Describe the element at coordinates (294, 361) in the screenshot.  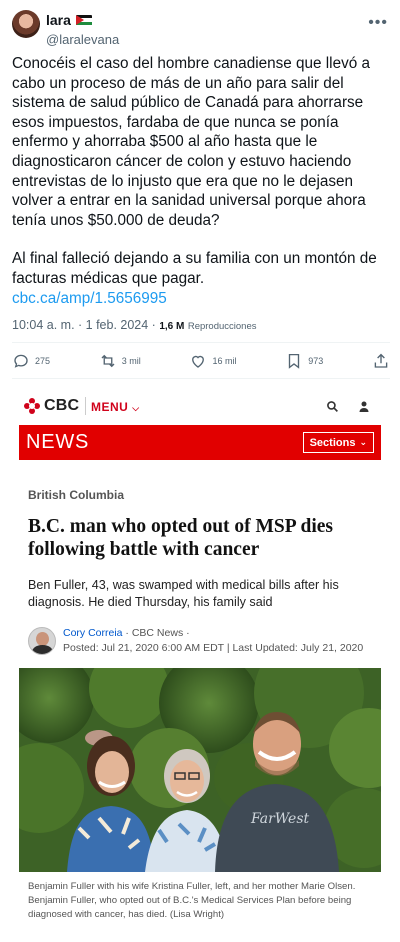
I see `bookmark-icon` at that location.